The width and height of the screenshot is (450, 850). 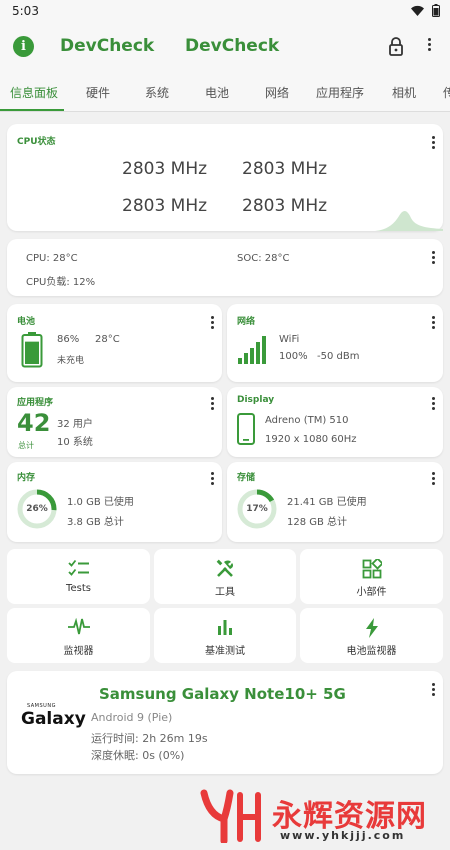 What do you see at coordinates (277, 92) in the screenshot?
I see `tab-network: 网络` at bounding box center [277, 92].